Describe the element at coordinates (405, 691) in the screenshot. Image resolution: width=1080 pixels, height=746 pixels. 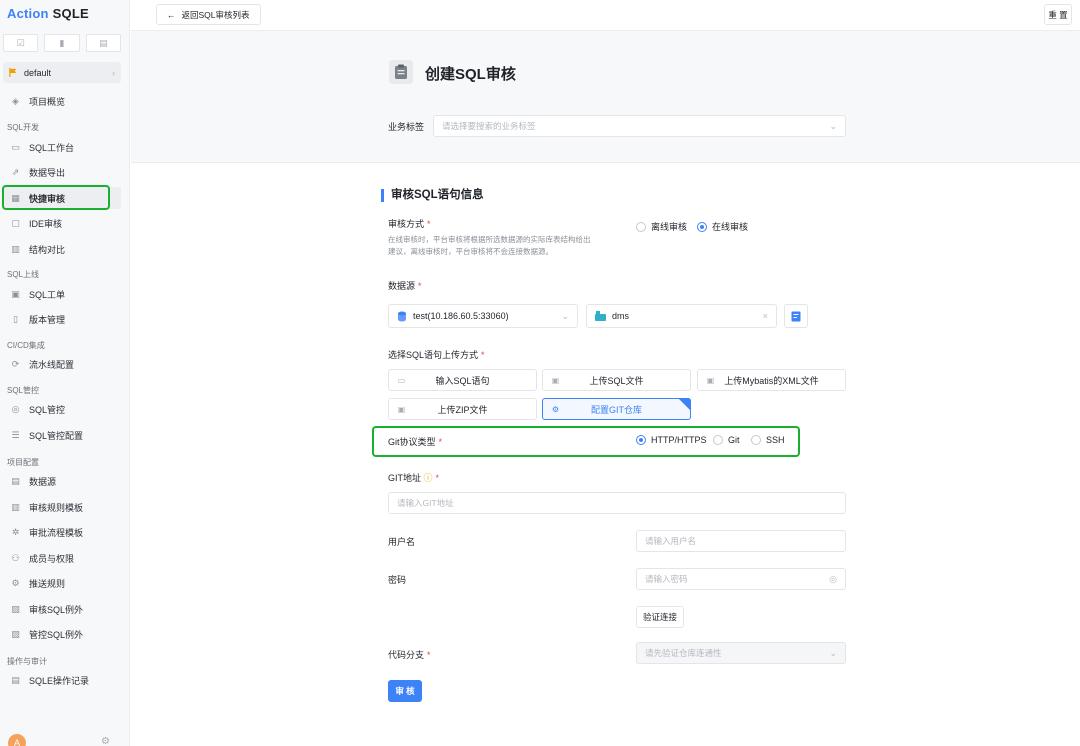
I see `submit-audit-button: 审 核` at that location.